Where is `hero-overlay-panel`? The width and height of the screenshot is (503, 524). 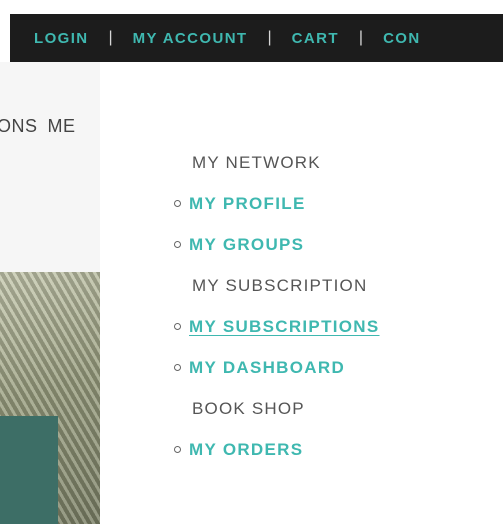
hero-overlay-panel is located at coordinates (29, 470).